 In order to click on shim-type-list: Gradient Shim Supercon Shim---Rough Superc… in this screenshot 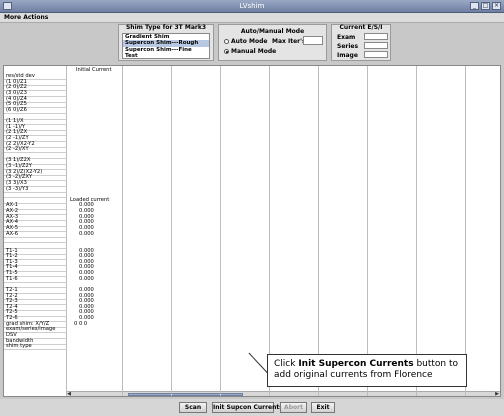, I will do `click(166, 46)`.